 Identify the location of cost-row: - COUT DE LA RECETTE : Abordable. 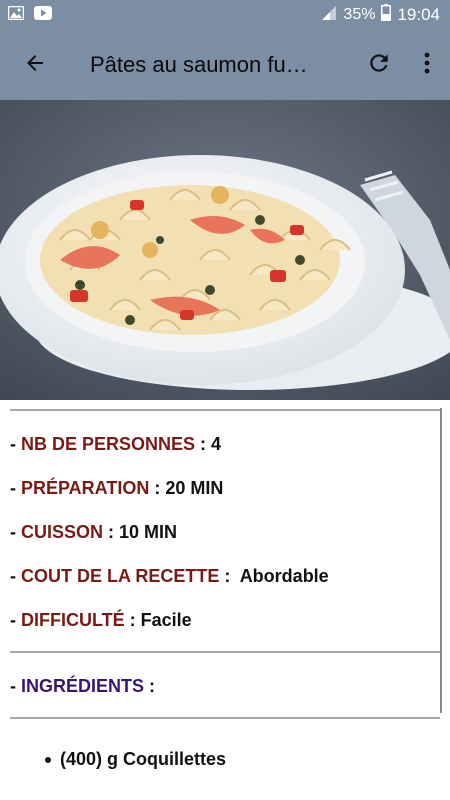
(169, 576).